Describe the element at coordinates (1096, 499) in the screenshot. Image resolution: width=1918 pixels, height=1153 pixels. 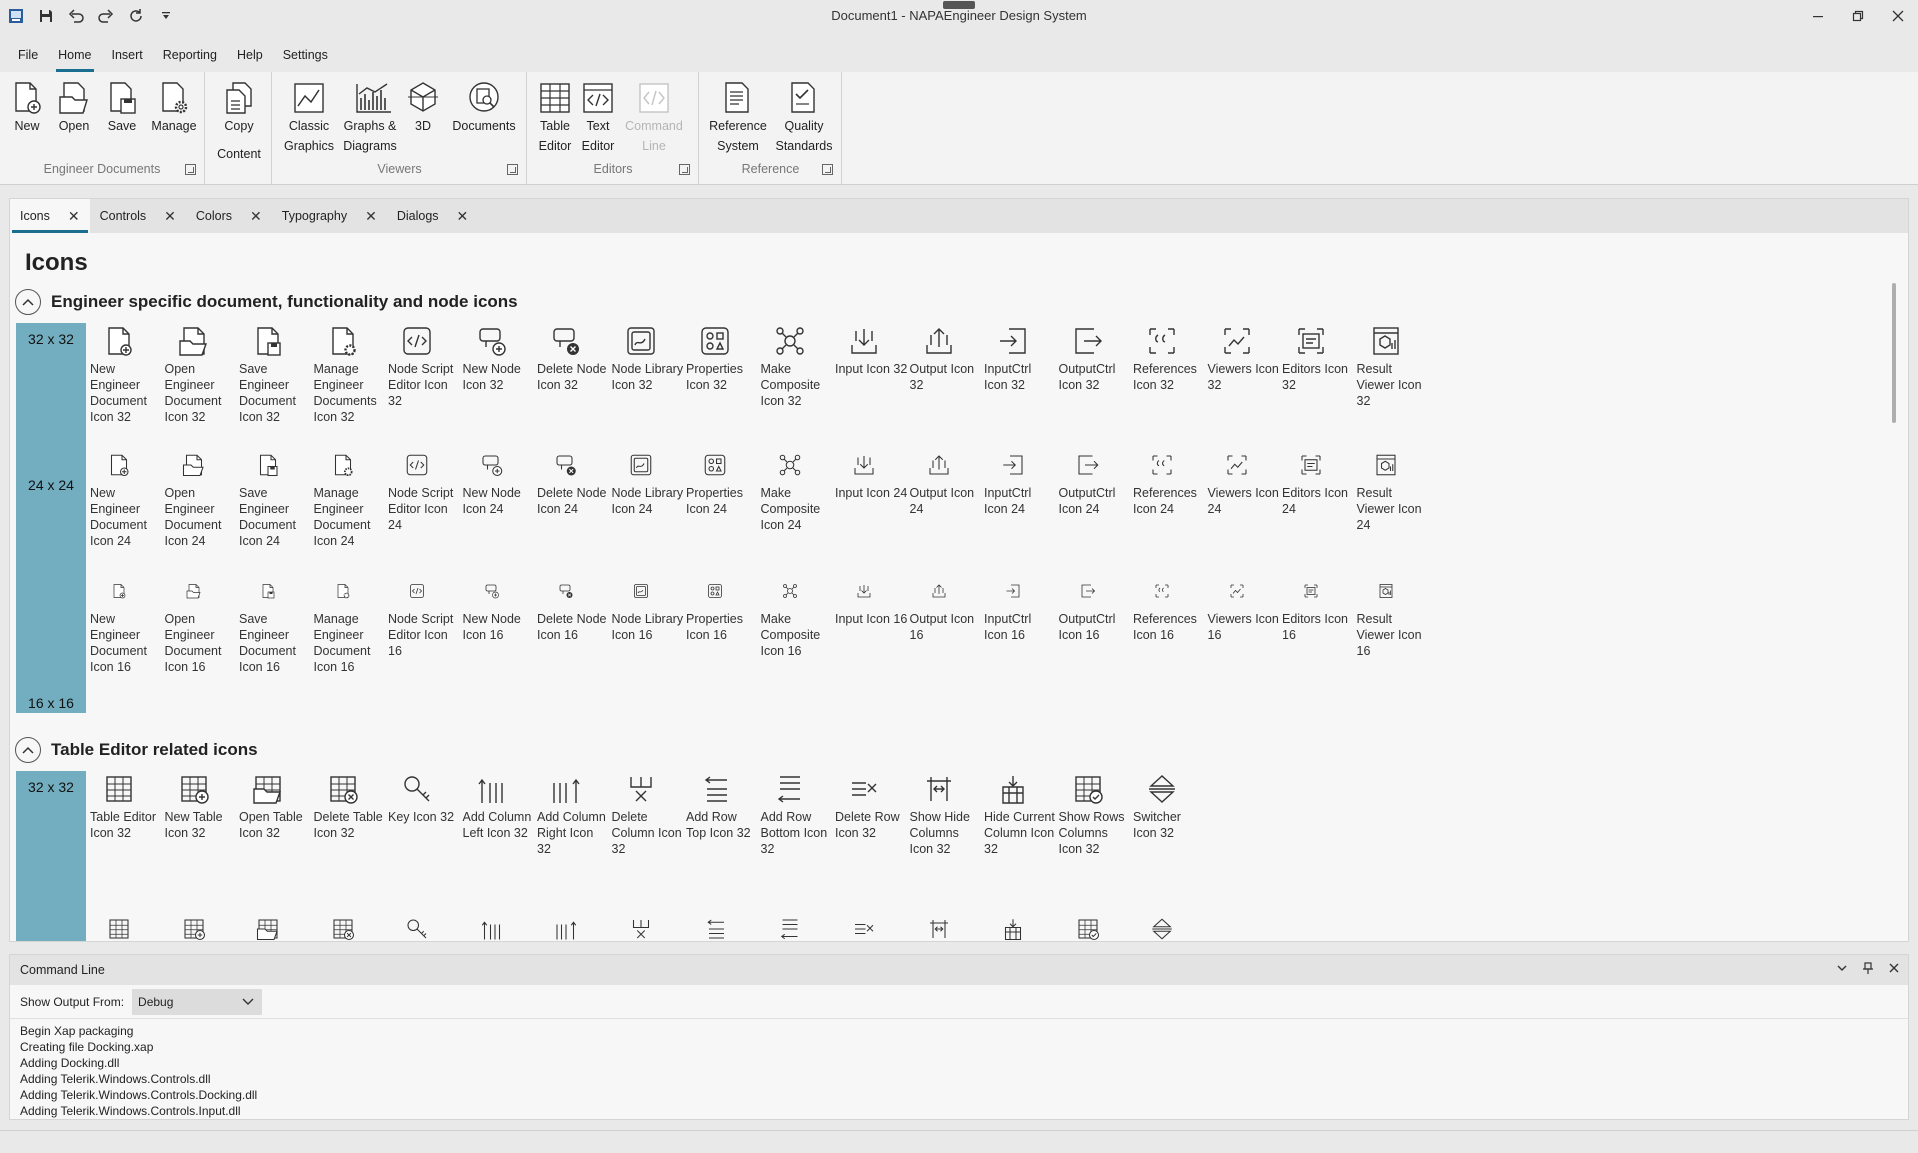
I see `icon-item: OutputCtrl Icon 24` at that location.